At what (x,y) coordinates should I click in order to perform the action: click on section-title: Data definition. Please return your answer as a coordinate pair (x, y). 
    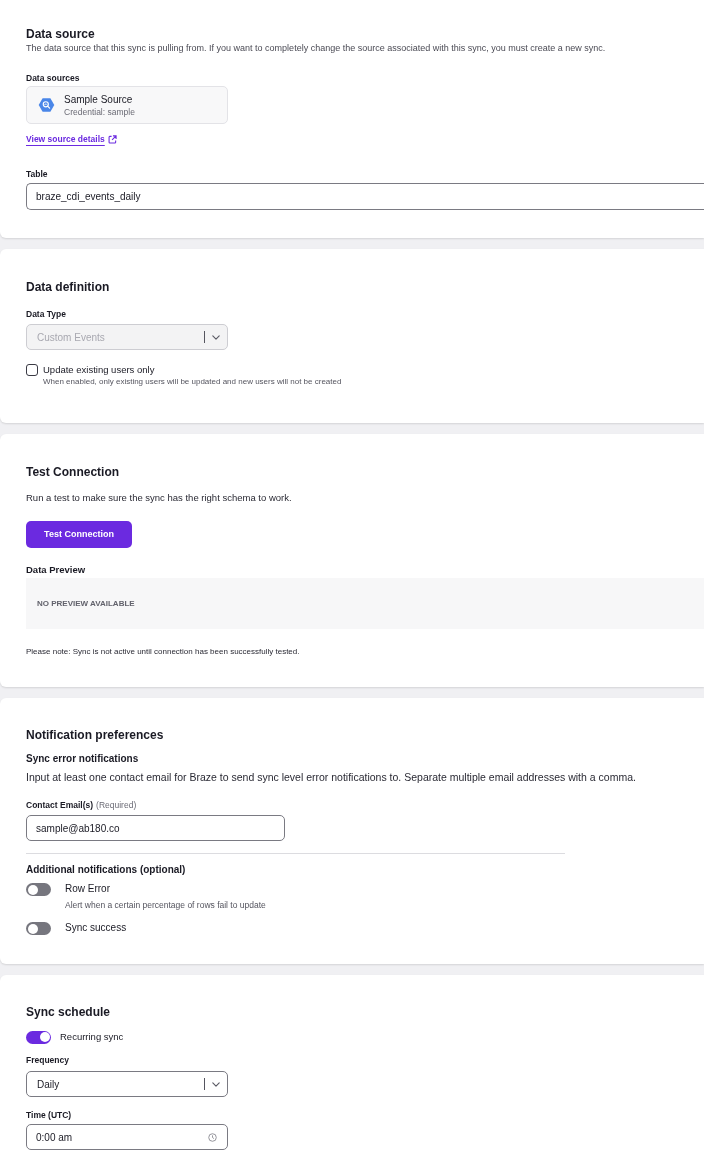
    Looking at the image, I should click on (68, 287).